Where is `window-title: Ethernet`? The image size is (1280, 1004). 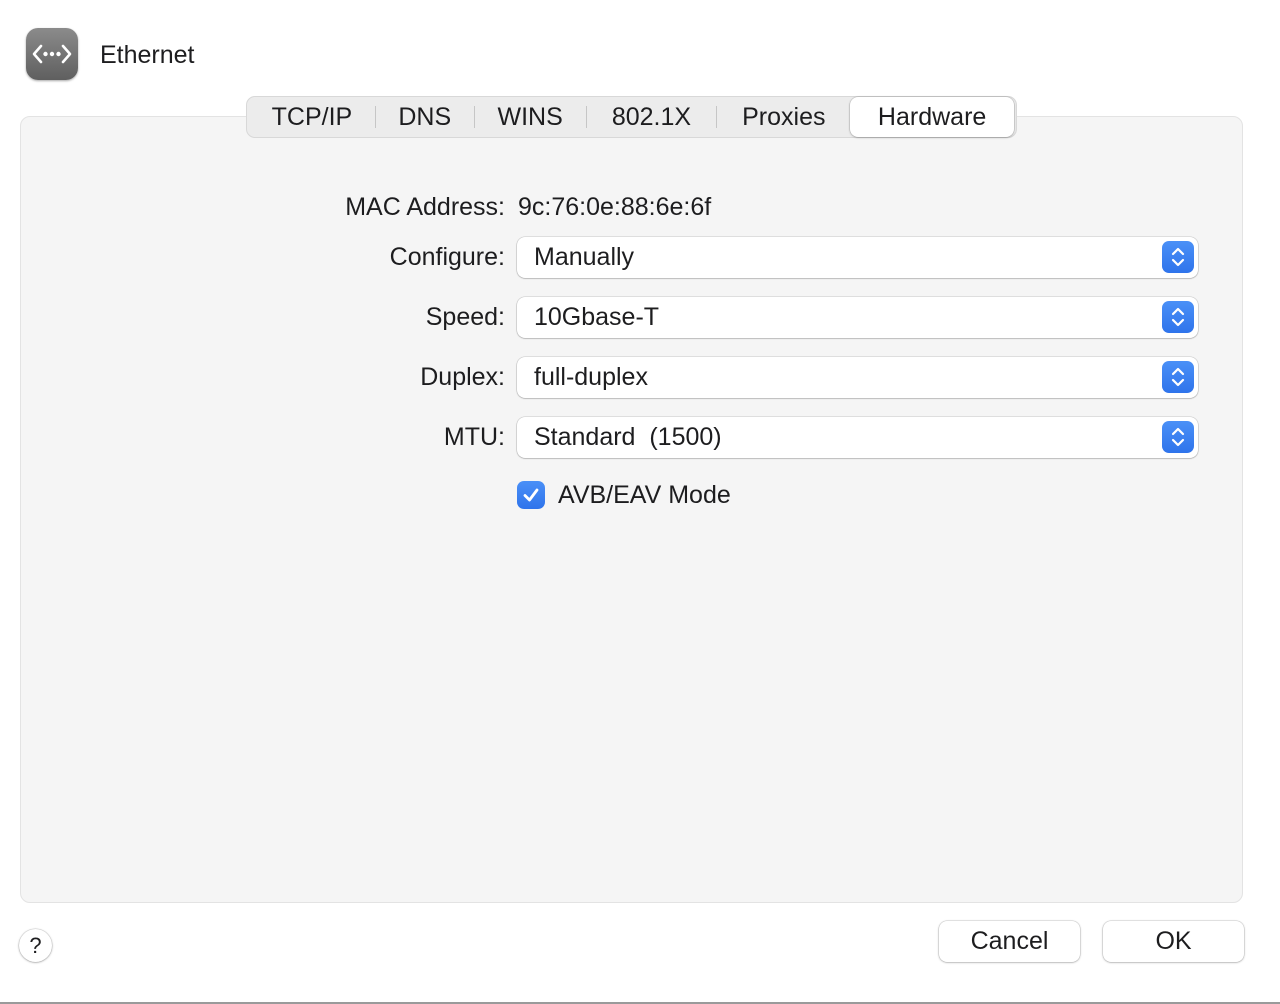 window-title: Ethernet is located at coordinates (147, 55).